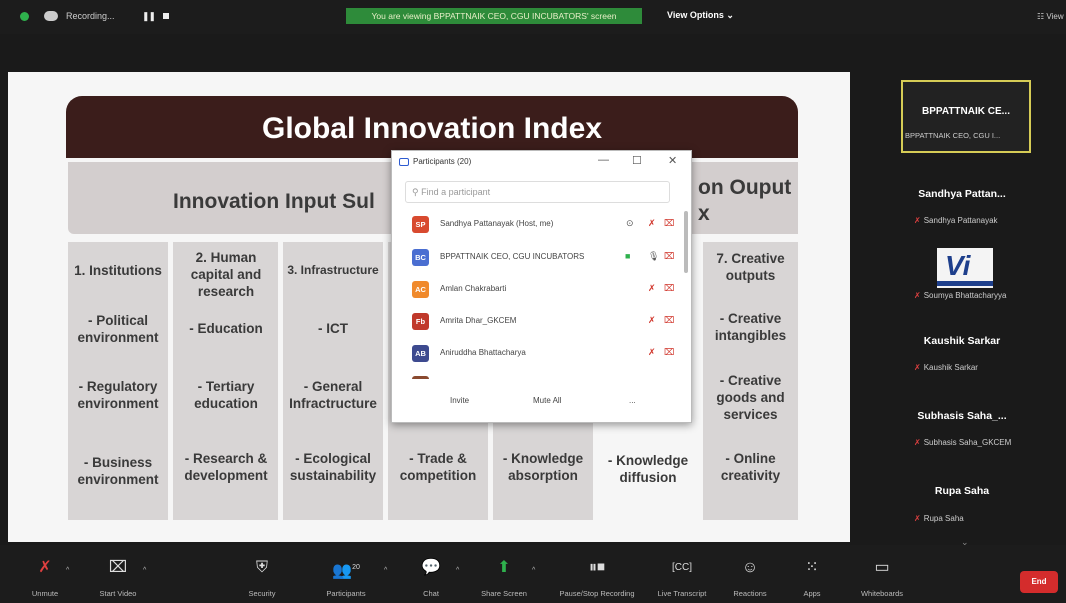 Image resolution: width=1066 pixels, height=603 pixels. What do you see at coordinates (950, 367) in the screenshot?
I see `tile-sub-label: Kaushik Sarkar` at bounding box center [950, 367].